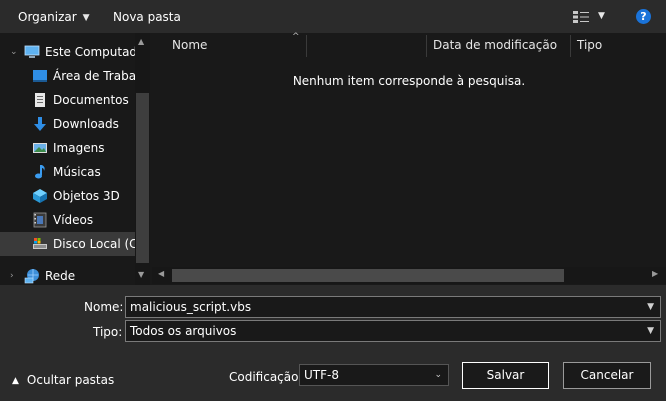 The image size is (666, 401). Describe the element at coordinates (40, 172) in the screenshot. I see `music-icon` at that location.